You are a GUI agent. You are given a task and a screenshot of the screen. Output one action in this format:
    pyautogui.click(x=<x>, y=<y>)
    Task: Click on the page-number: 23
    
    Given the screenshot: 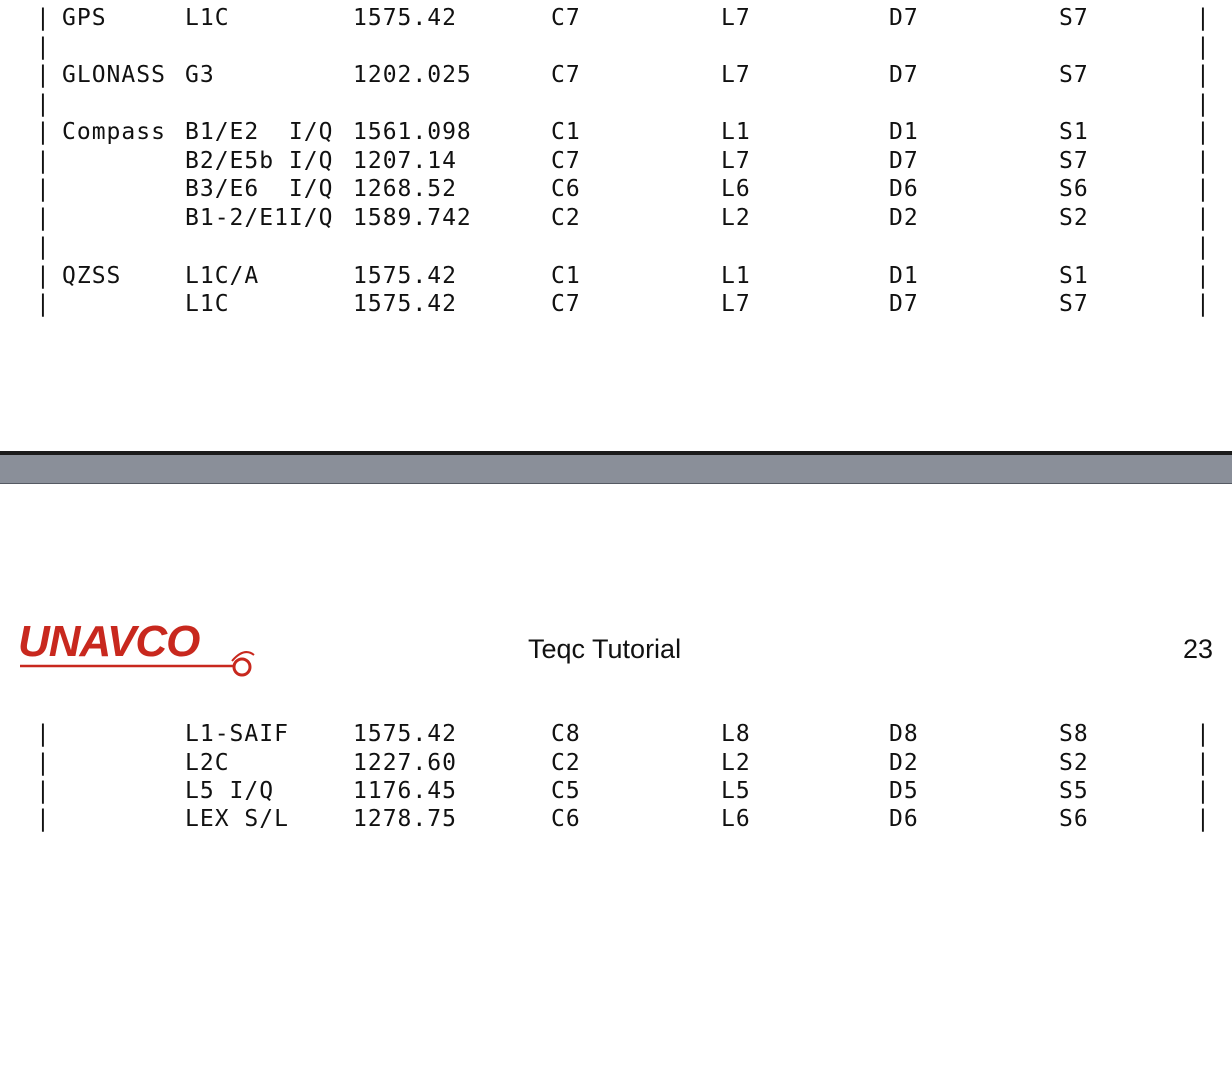 What is the action you would take?
    pyautogui.click(x=1198, y=649)
    